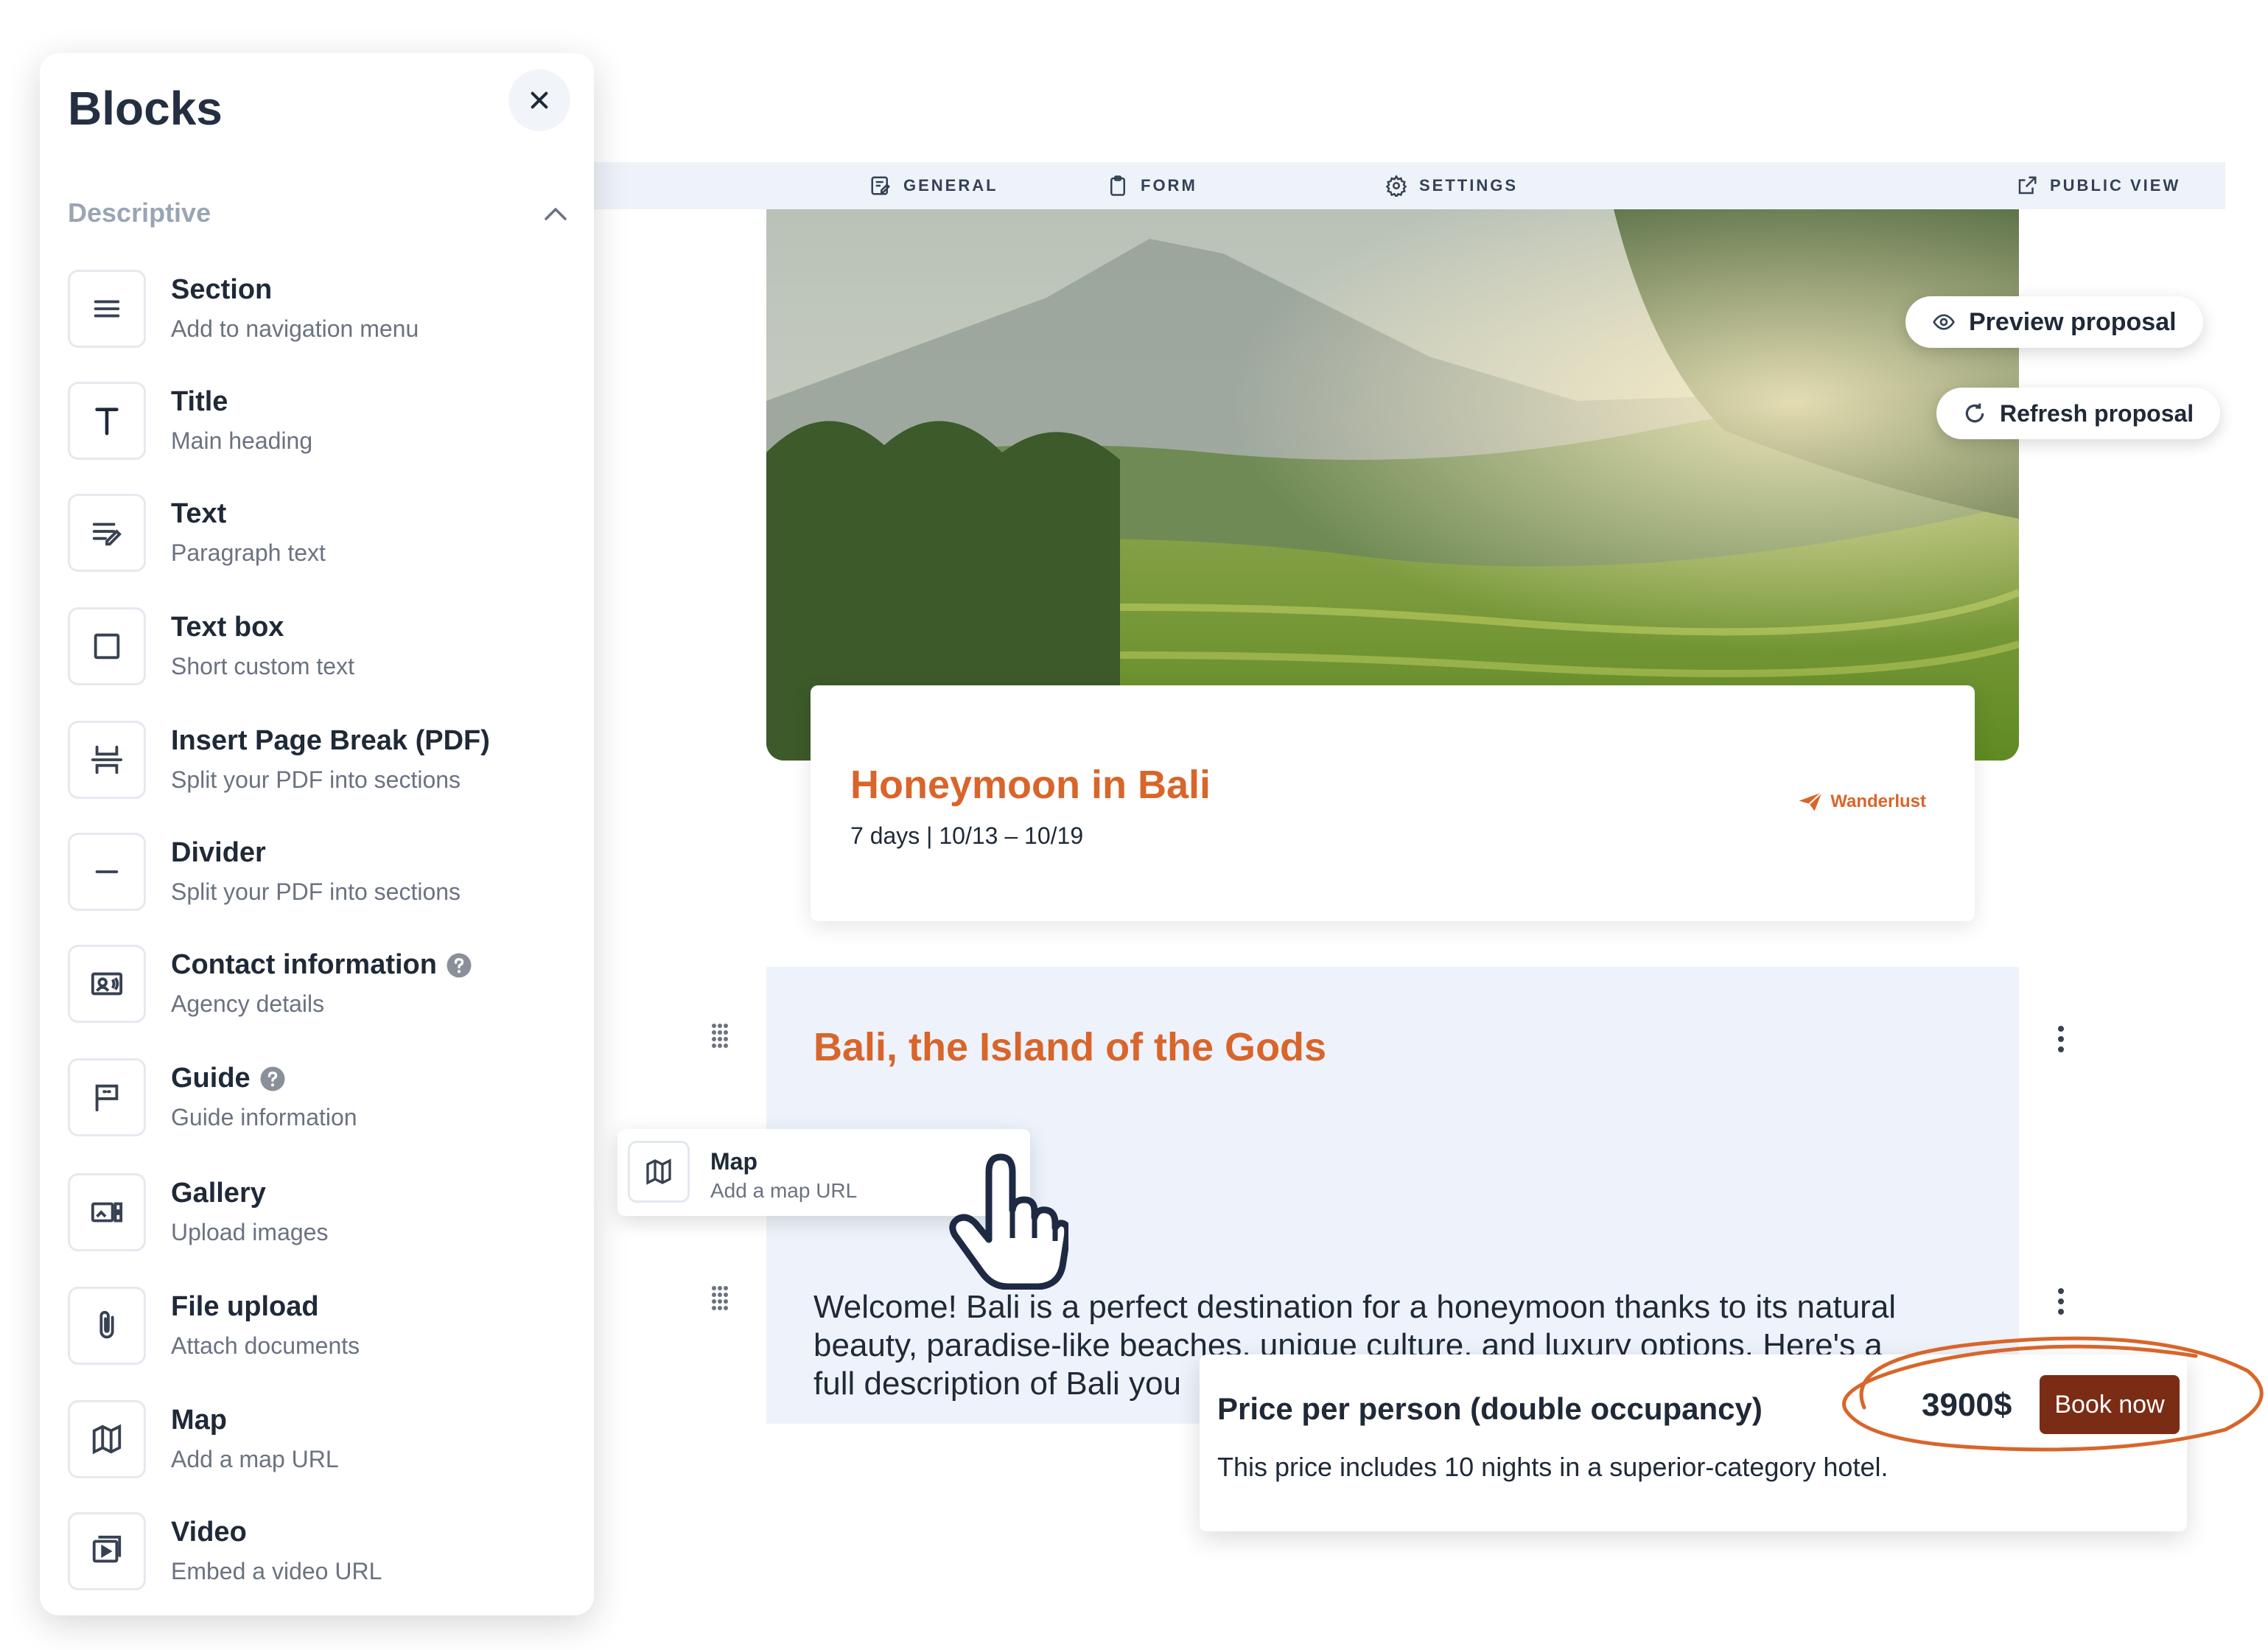  What do you see at coordinates (2097, 413) in the screenshot?
I see `refresh-proposal-label: Refresh proposal` at bounding box center [2097, 413].